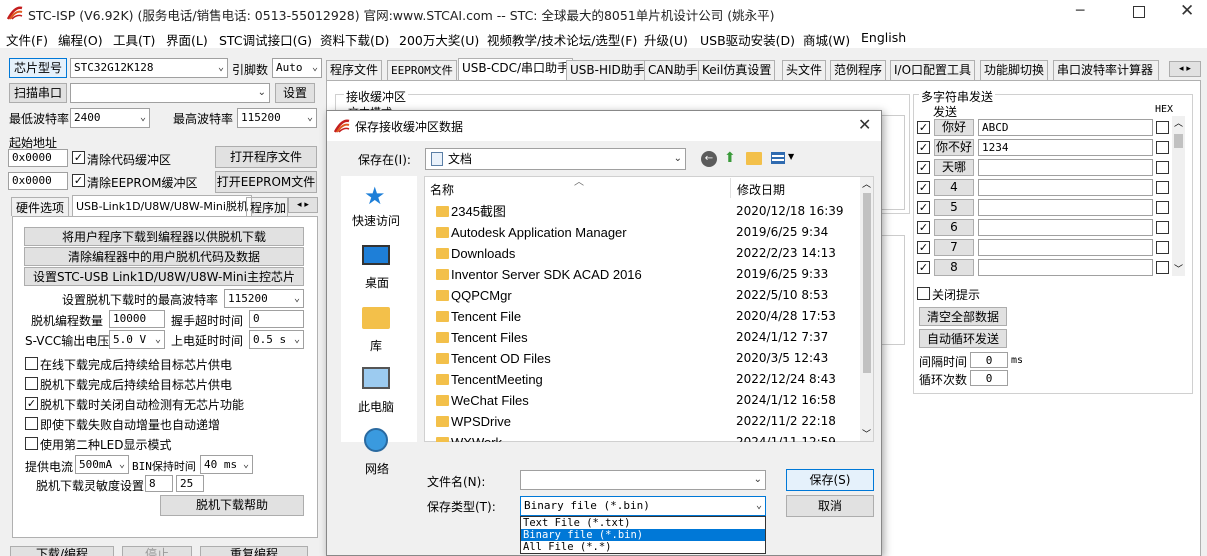 Image resolution: width=1207 pixels, height=556 pixels. What do you see at coordinates (954, 227) in the screenshot?
I see `send-row-button: 6` at bounding box center [954, 227].